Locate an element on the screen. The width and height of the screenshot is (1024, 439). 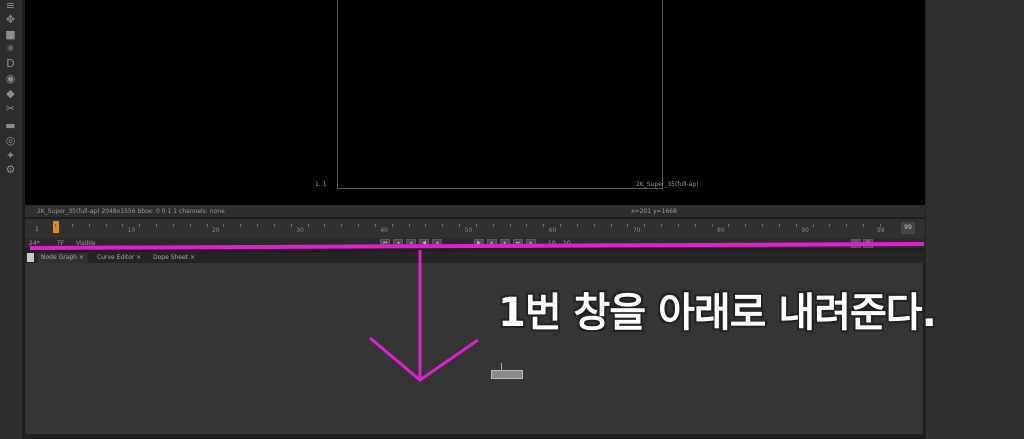
tf-dropdown: TF is located at coordinates (60, 243).